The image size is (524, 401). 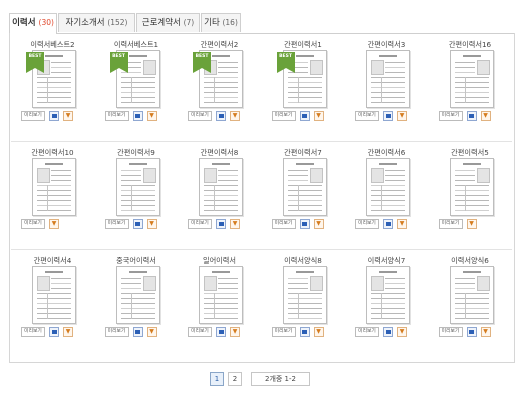 I want to click on tab-etc: 기타 (16), so click(x=221, y=22).